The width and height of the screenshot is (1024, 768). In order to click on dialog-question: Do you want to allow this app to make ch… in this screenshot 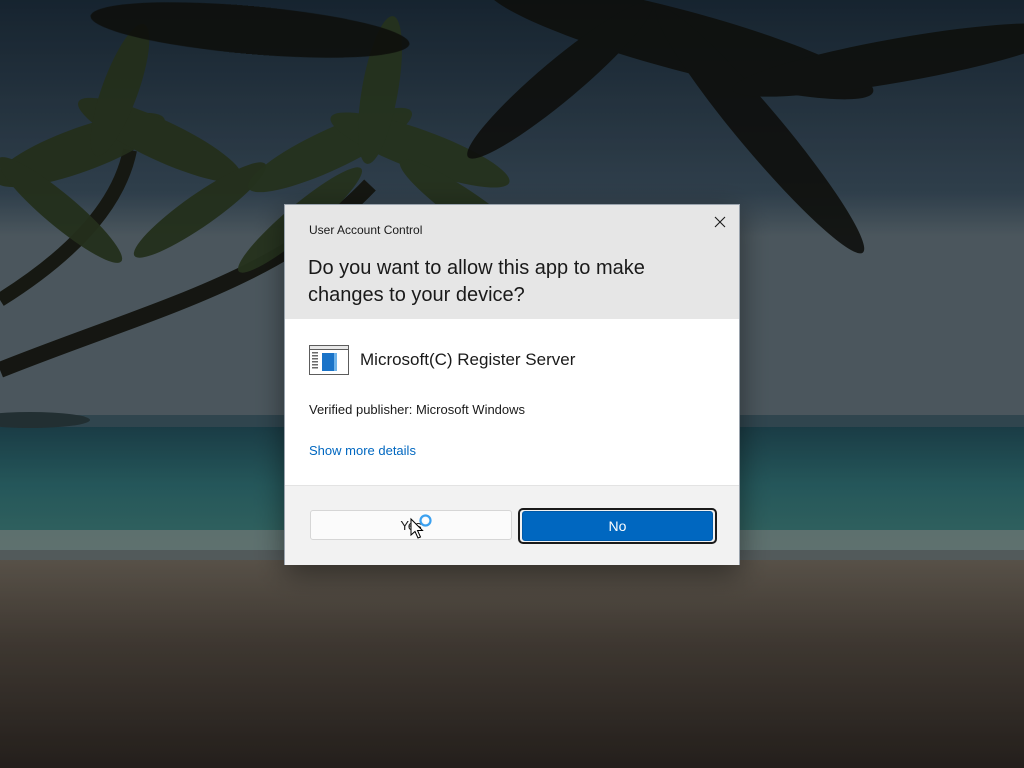, I will do `click(476, 281)`.